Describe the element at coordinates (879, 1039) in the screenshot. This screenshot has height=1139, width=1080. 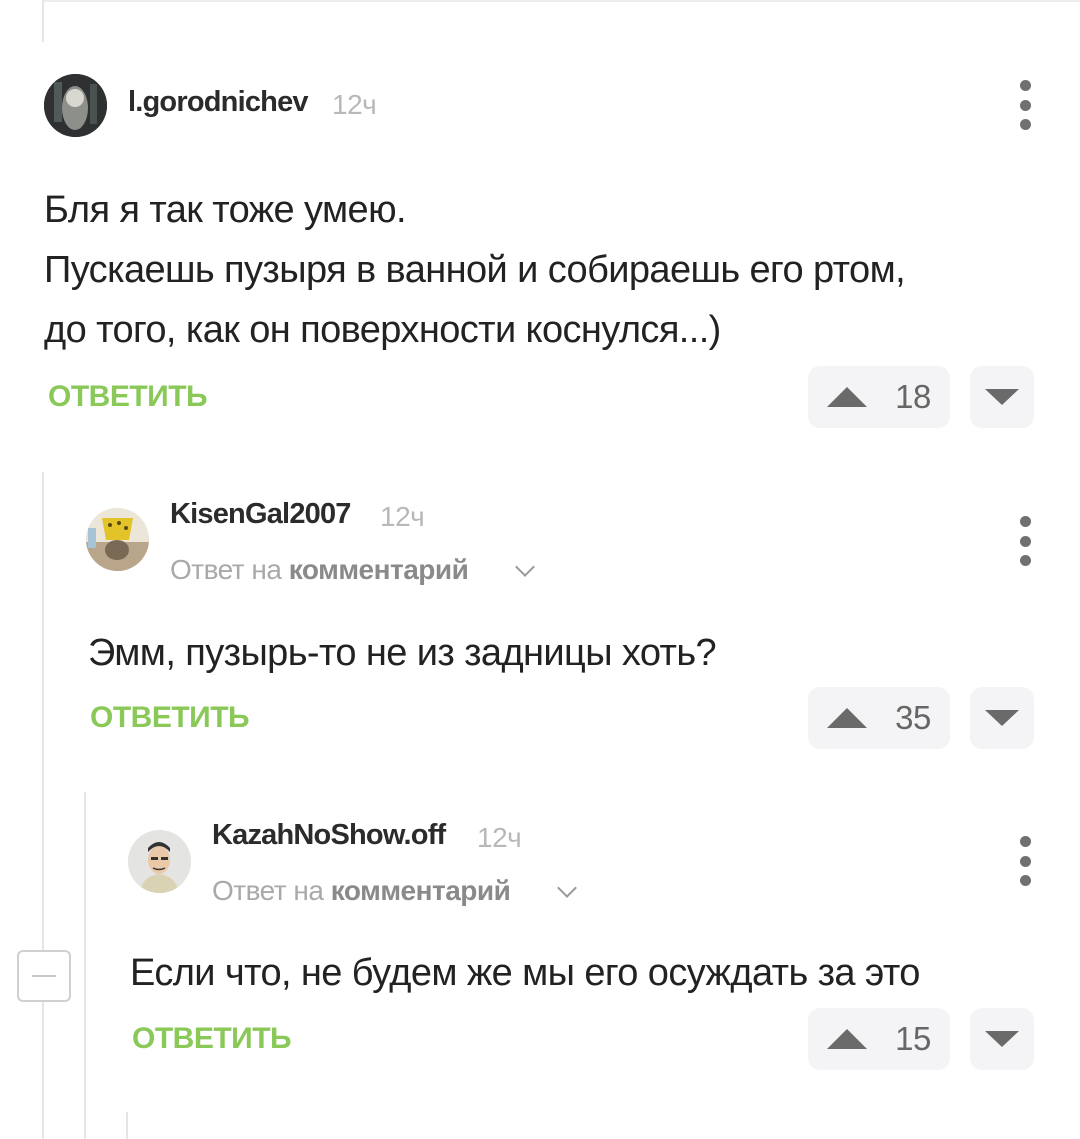
I see `upvote-button: 15` at that location.